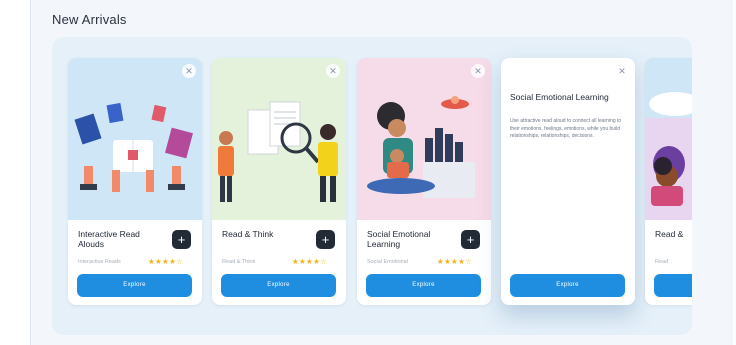 Image resolution: width=736 pixels, height=345 pixels. I want to click on resource-card-partial: Read & Read Ex, so click(668, 181).